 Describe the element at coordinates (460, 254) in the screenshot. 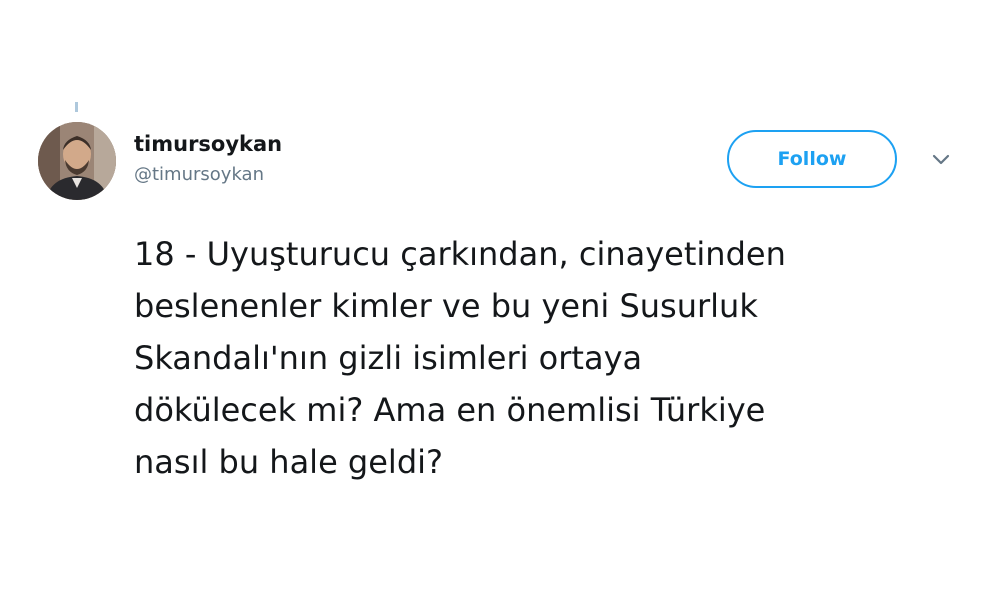

I see `tweet-text-line: 18 - Uyuşturucu çarkından, cinayetinden` at that location.